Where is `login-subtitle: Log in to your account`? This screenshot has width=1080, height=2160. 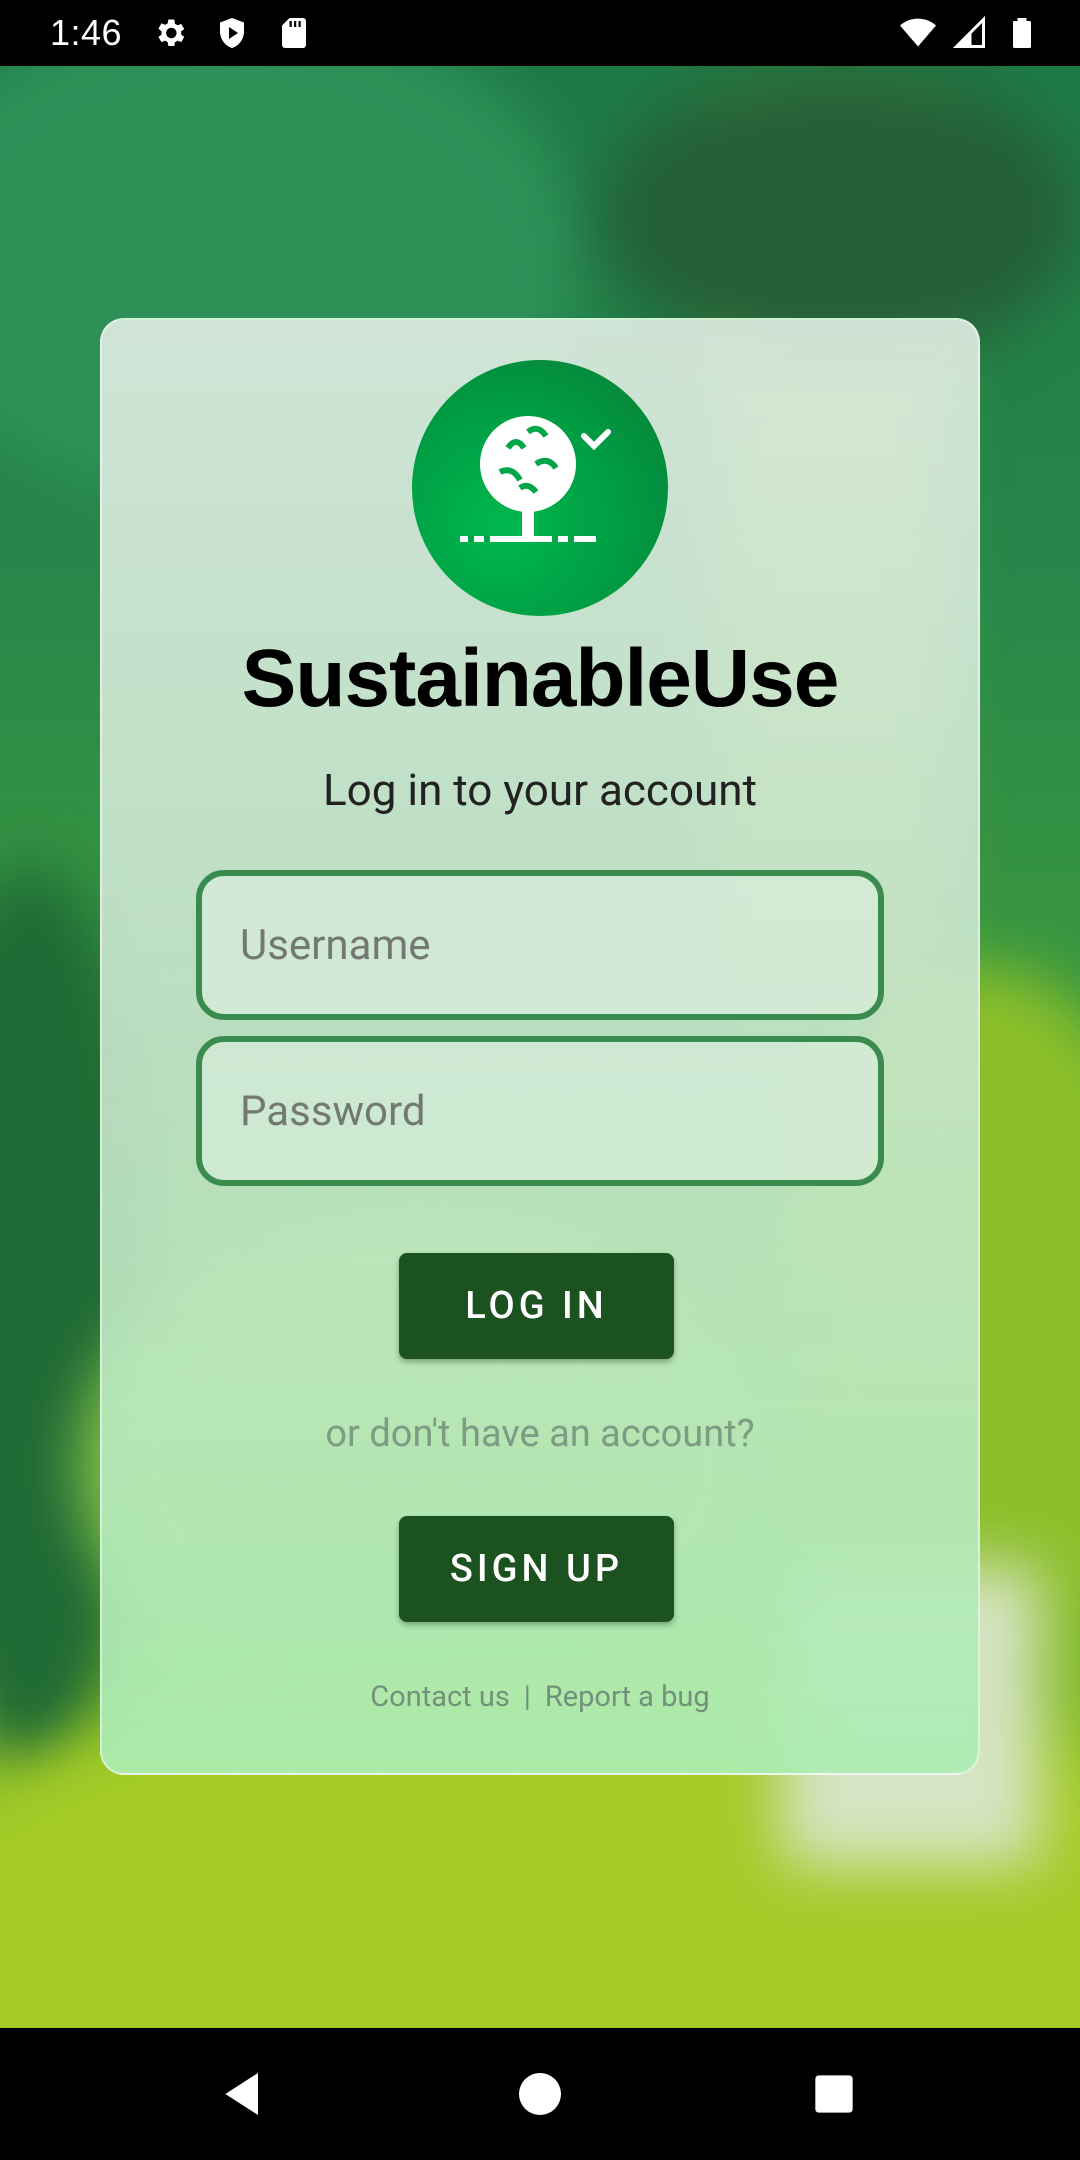 login-subtitle: Log in to your account is located at coordinates (539, 790).